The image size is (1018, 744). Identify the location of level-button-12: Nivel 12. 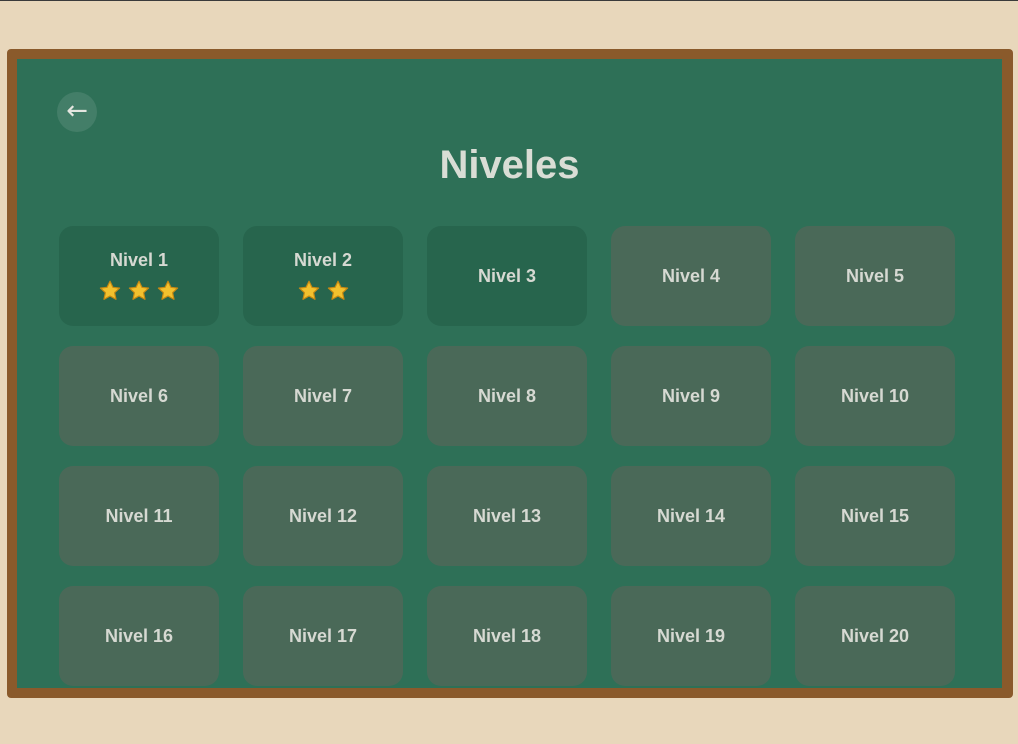
(323, 516).